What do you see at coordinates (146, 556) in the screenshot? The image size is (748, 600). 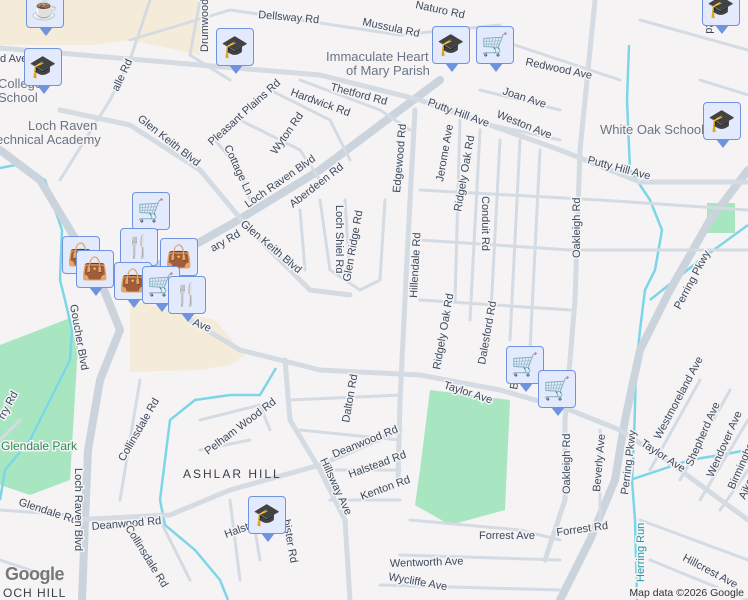 I see `road-label-collinsdale-2: Collinsdale Rd` at bounding box center [146, 556].